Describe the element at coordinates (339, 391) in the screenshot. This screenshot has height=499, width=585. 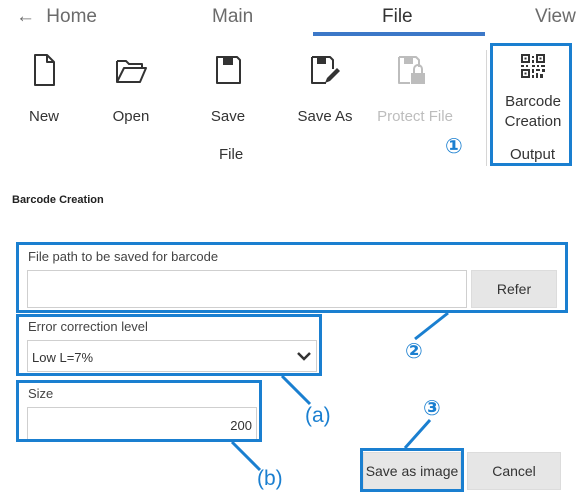
I see `callout-leader-lines` at that location.